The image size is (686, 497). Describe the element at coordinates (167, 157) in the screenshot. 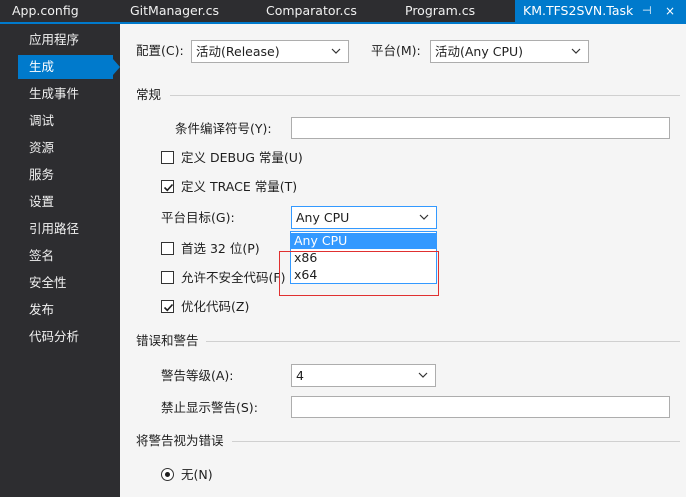

I see `define-debug-checkbox` at that location.